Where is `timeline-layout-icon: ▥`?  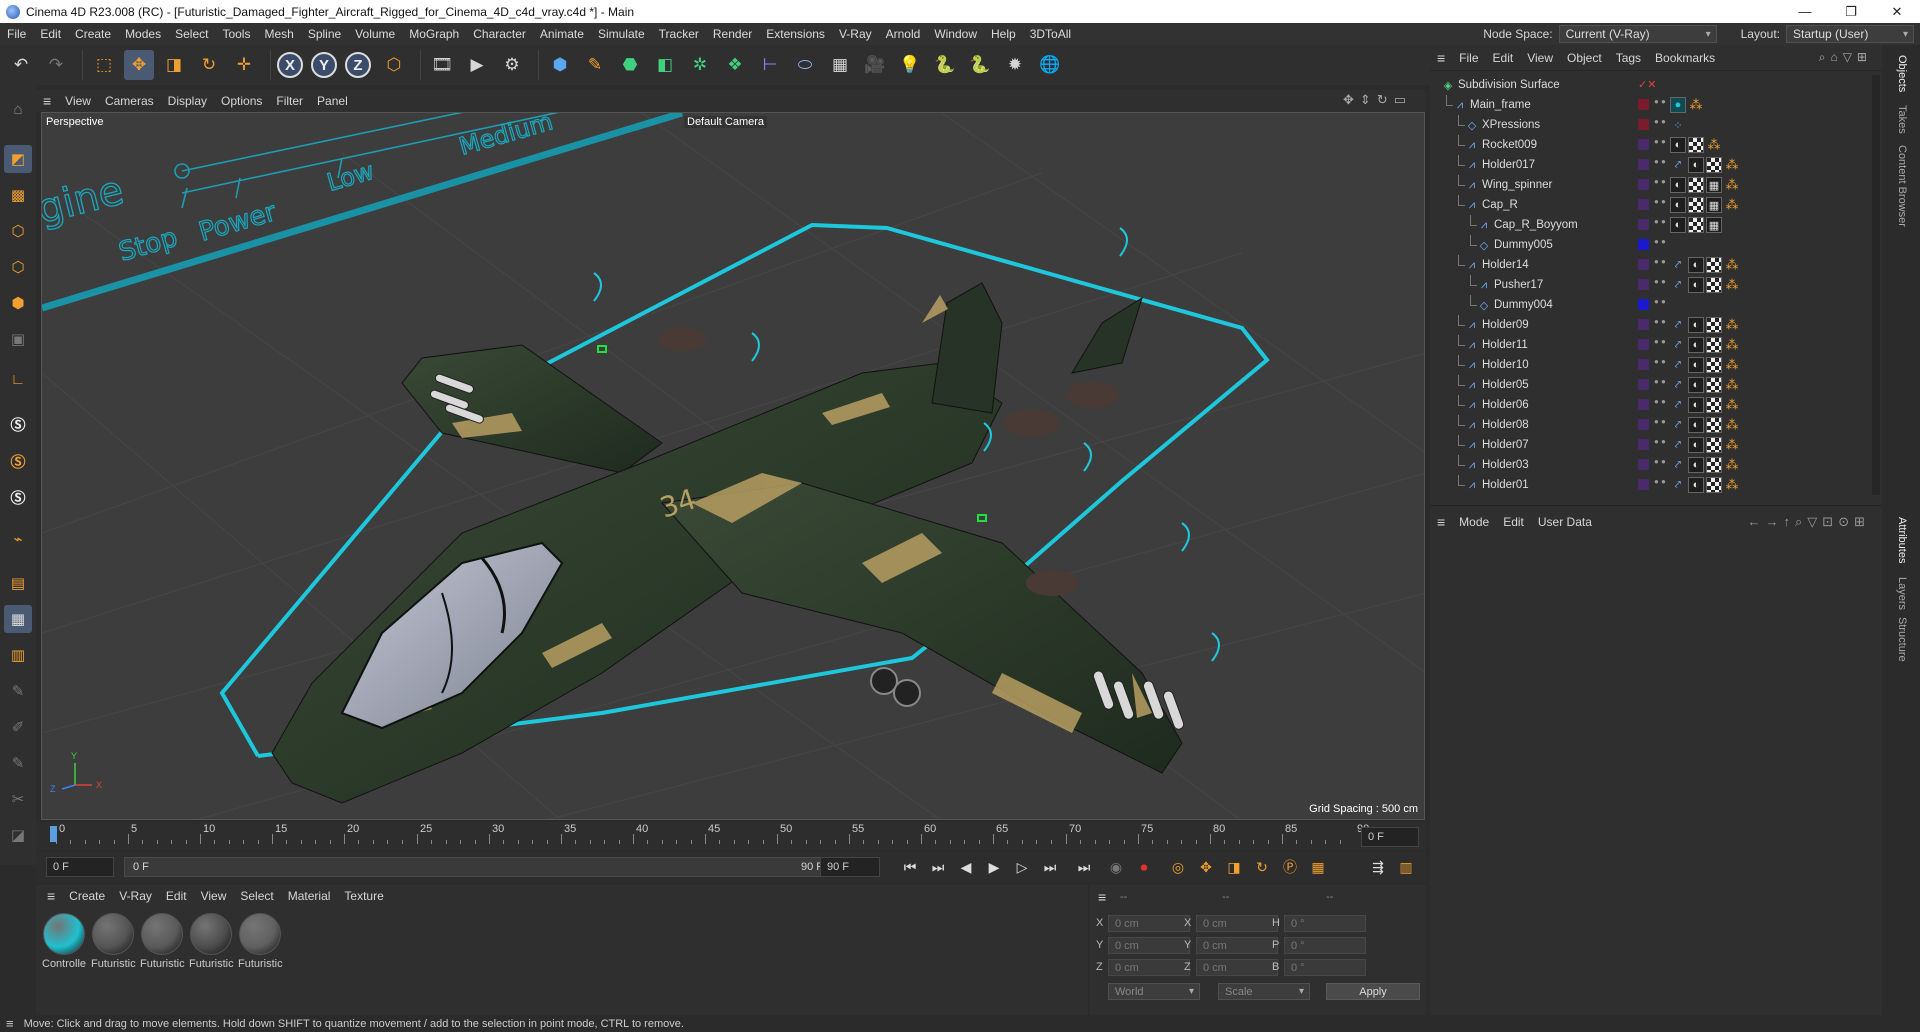
timeline-layout-icon: ▥ is located at coordinates (1406, 867).